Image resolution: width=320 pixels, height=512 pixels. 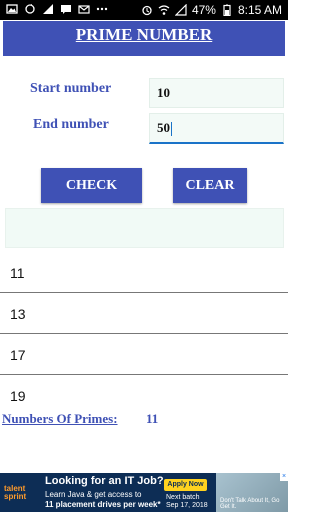 What do you see at coordinates (250, 504) in the screenshot?
I see `ad-photo-caption: Don't Talk About It, Go Get It.` at bounding box center [250, 504].